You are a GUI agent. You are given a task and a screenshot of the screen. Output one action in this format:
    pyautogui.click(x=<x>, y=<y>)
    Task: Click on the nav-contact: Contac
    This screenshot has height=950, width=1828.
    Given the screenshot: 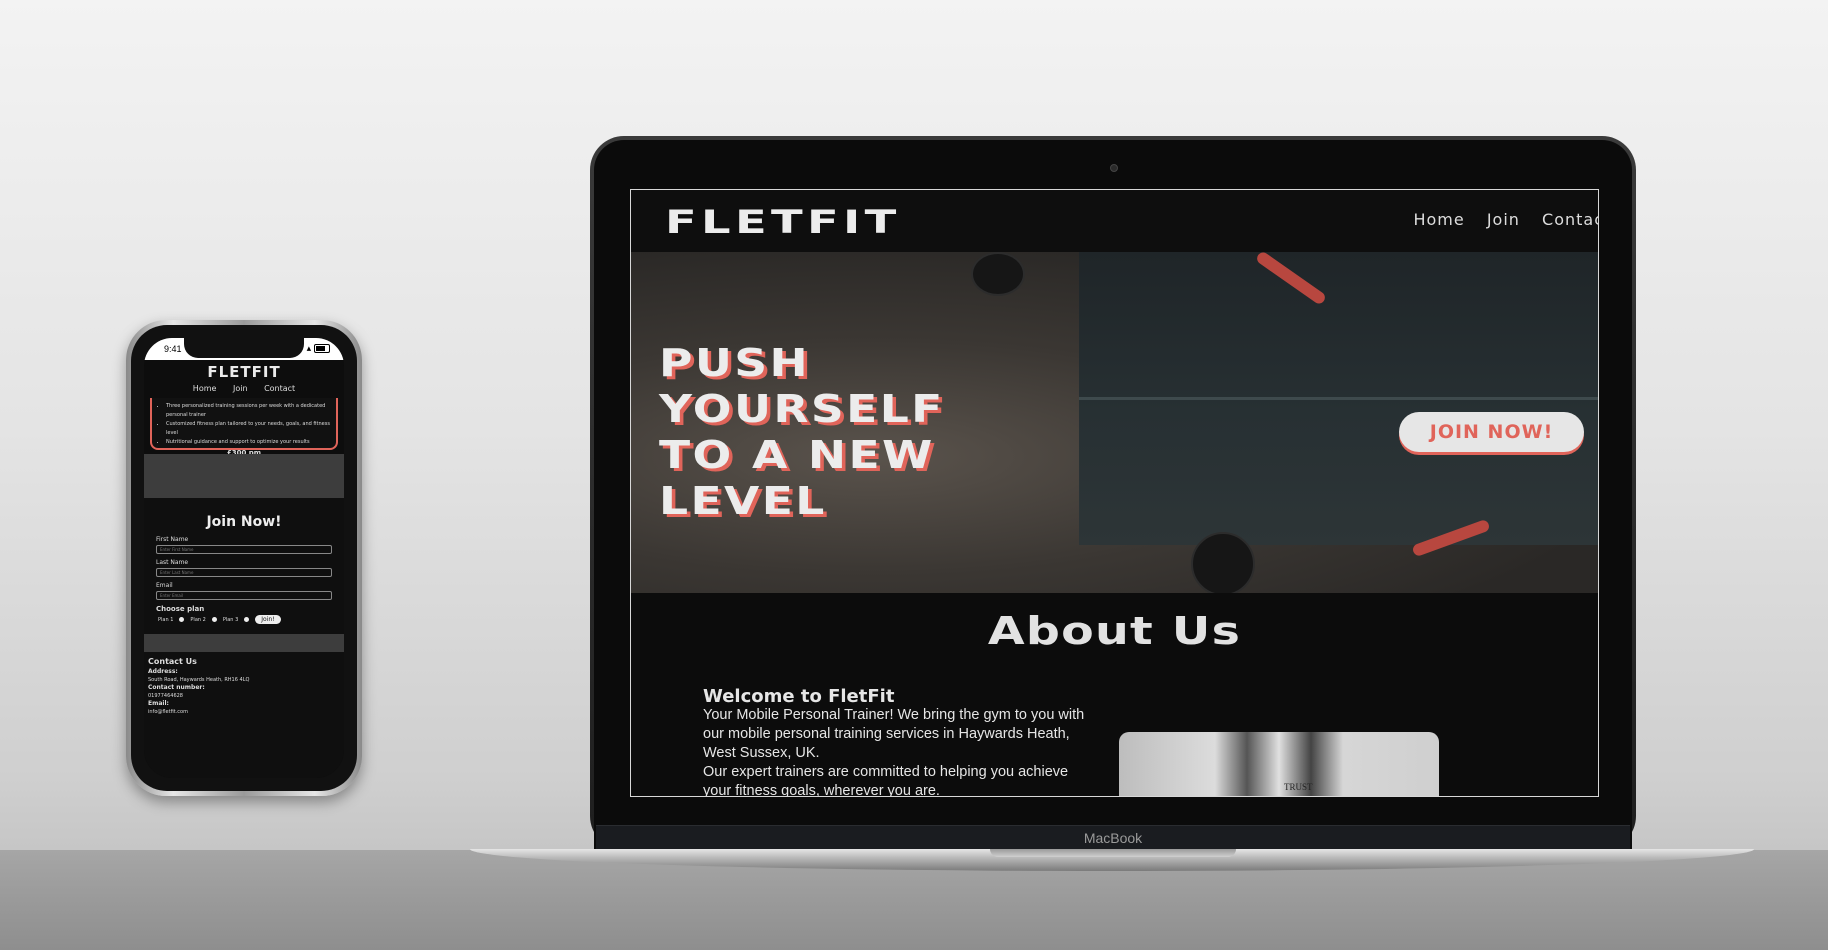 What is the action you would take?
    pyautogui.click(x=1570, y=219)
    